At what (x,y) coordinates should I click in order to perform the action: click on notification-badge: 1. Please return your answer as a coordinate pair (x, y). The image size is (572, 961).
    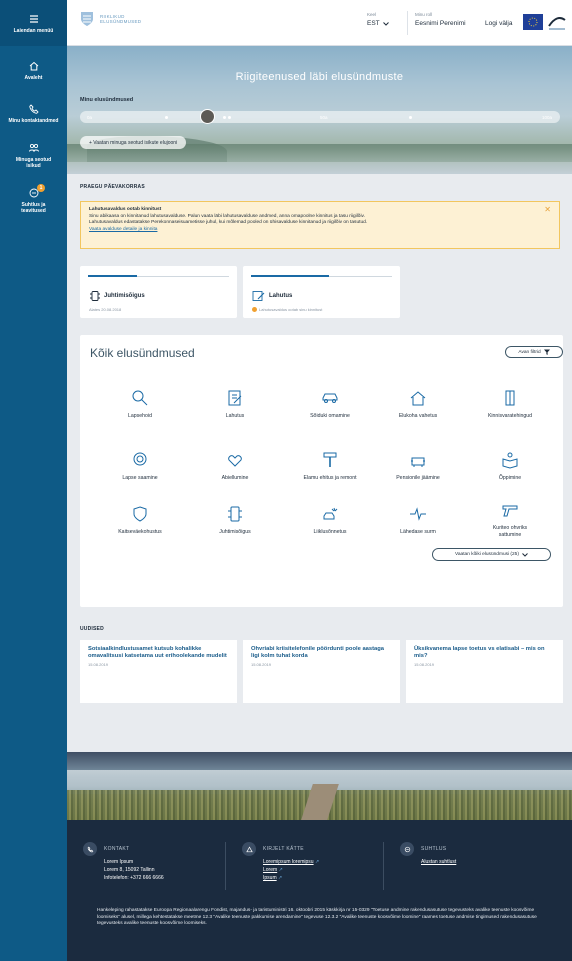
    Looking at the image, I should click on (41, 188).